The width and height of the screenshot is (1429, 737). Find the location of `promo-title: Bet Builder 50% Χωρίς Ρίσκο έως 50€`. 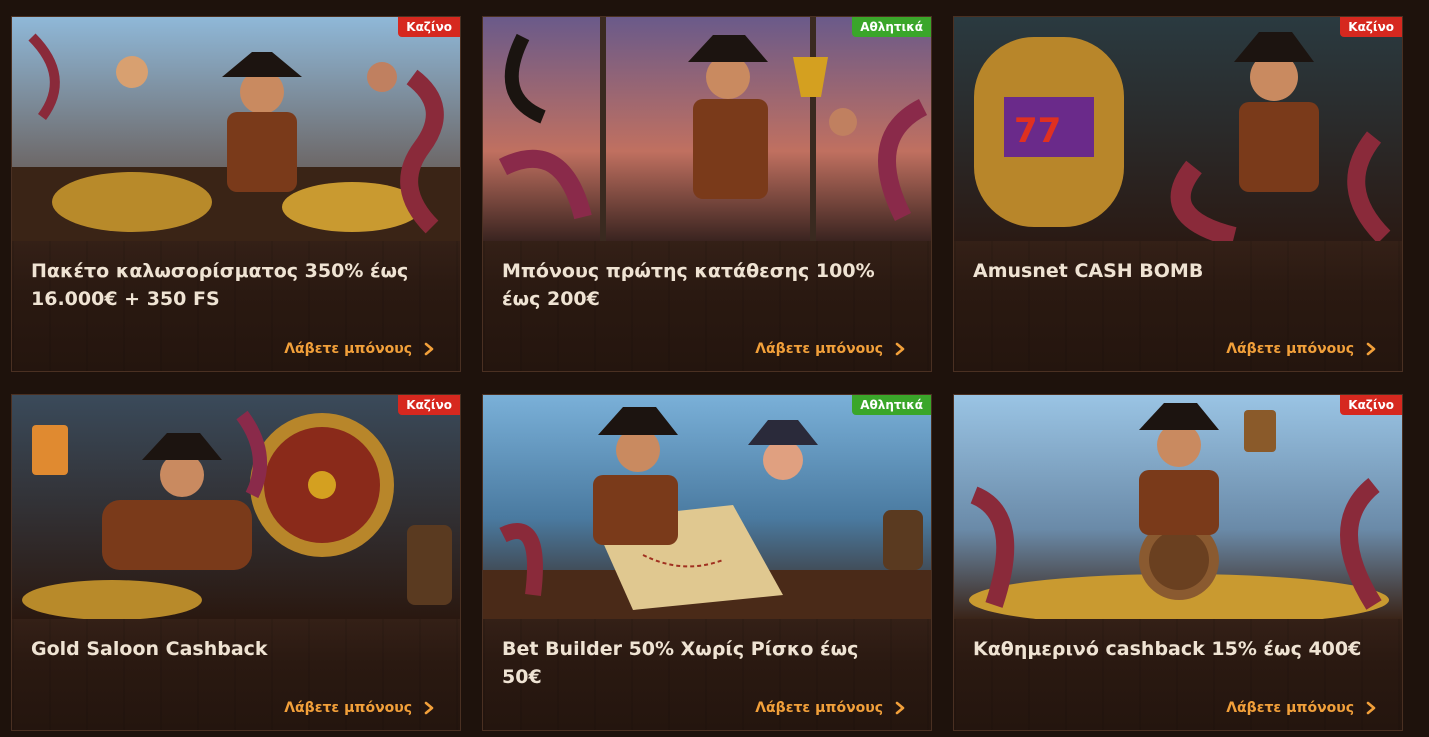

promo-title: Bet Builder 50% Χωρίς Ρίσκο έως 50€ is located at coordinates (680, 663).